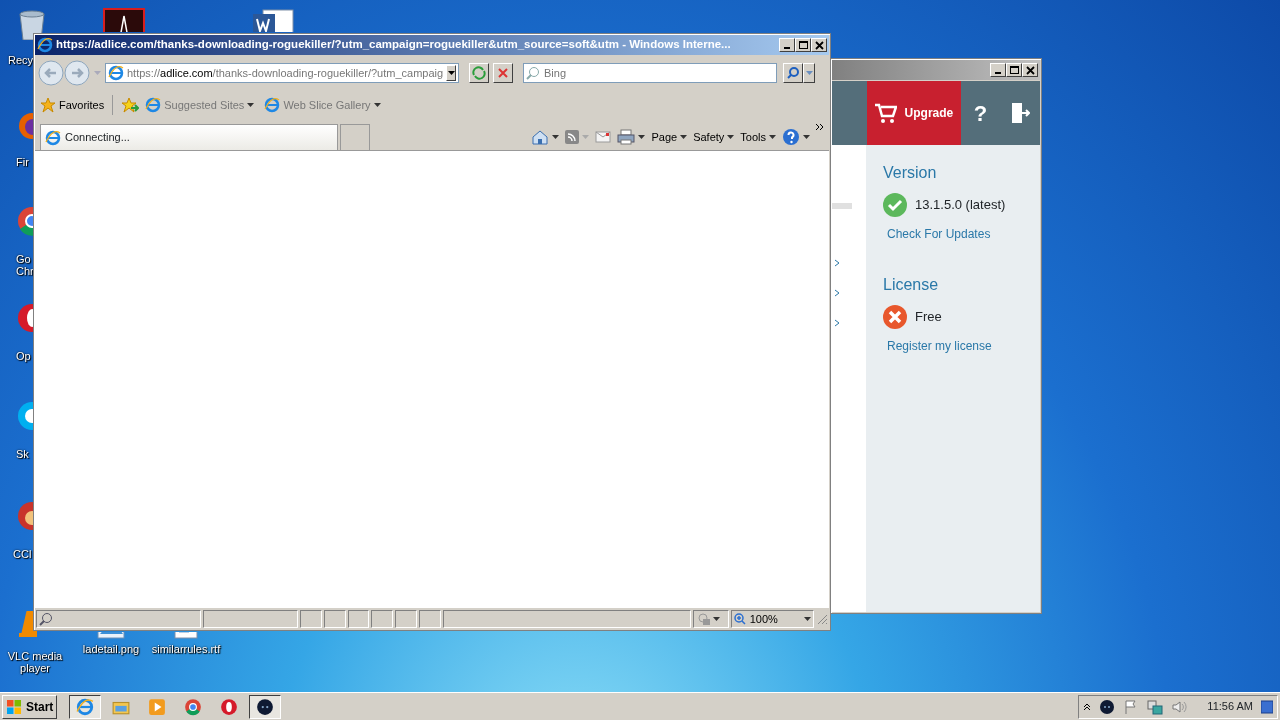 Image resolution: width=1280 pixels, height=720 pixels. I want to click on clock: 11:56 AM, so click(1230, 707).